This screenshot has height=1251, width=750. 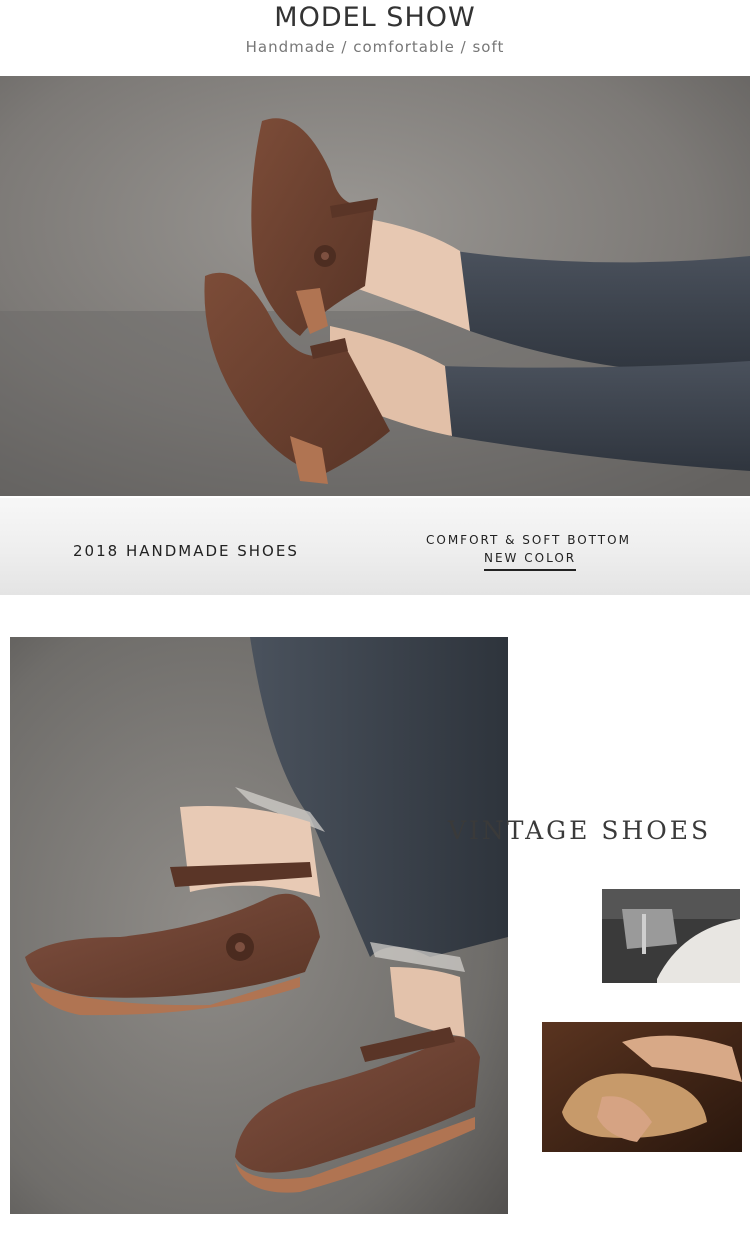 What do you see at coordinates (375, 17) in the screenshot?
I see `section-title: MODEL SHOW` at bounding box center [375, 17].